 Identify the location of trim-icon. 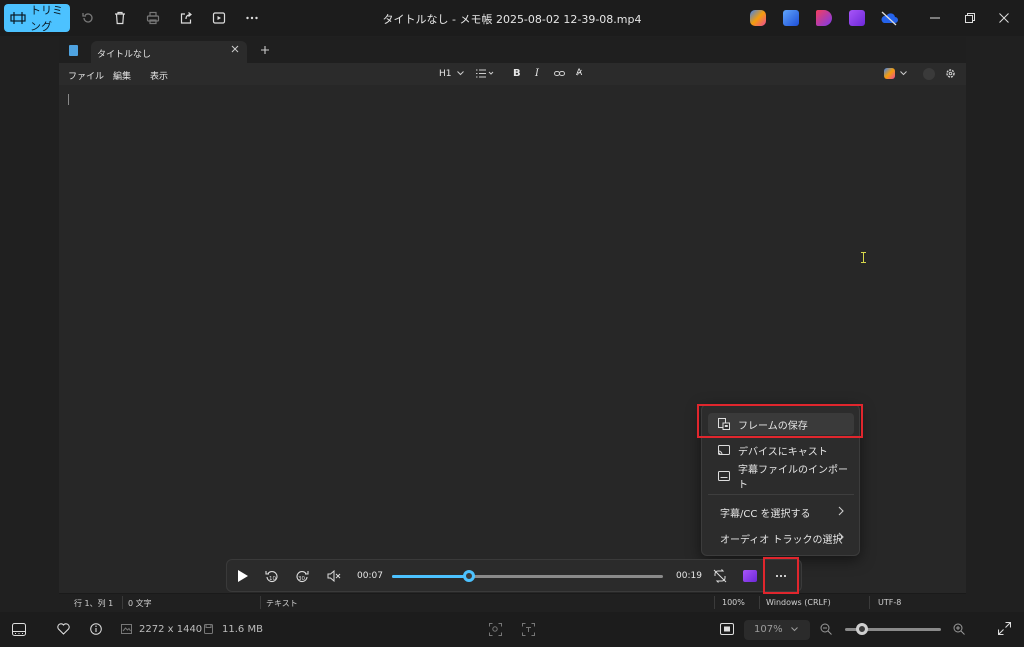
(18, 18).